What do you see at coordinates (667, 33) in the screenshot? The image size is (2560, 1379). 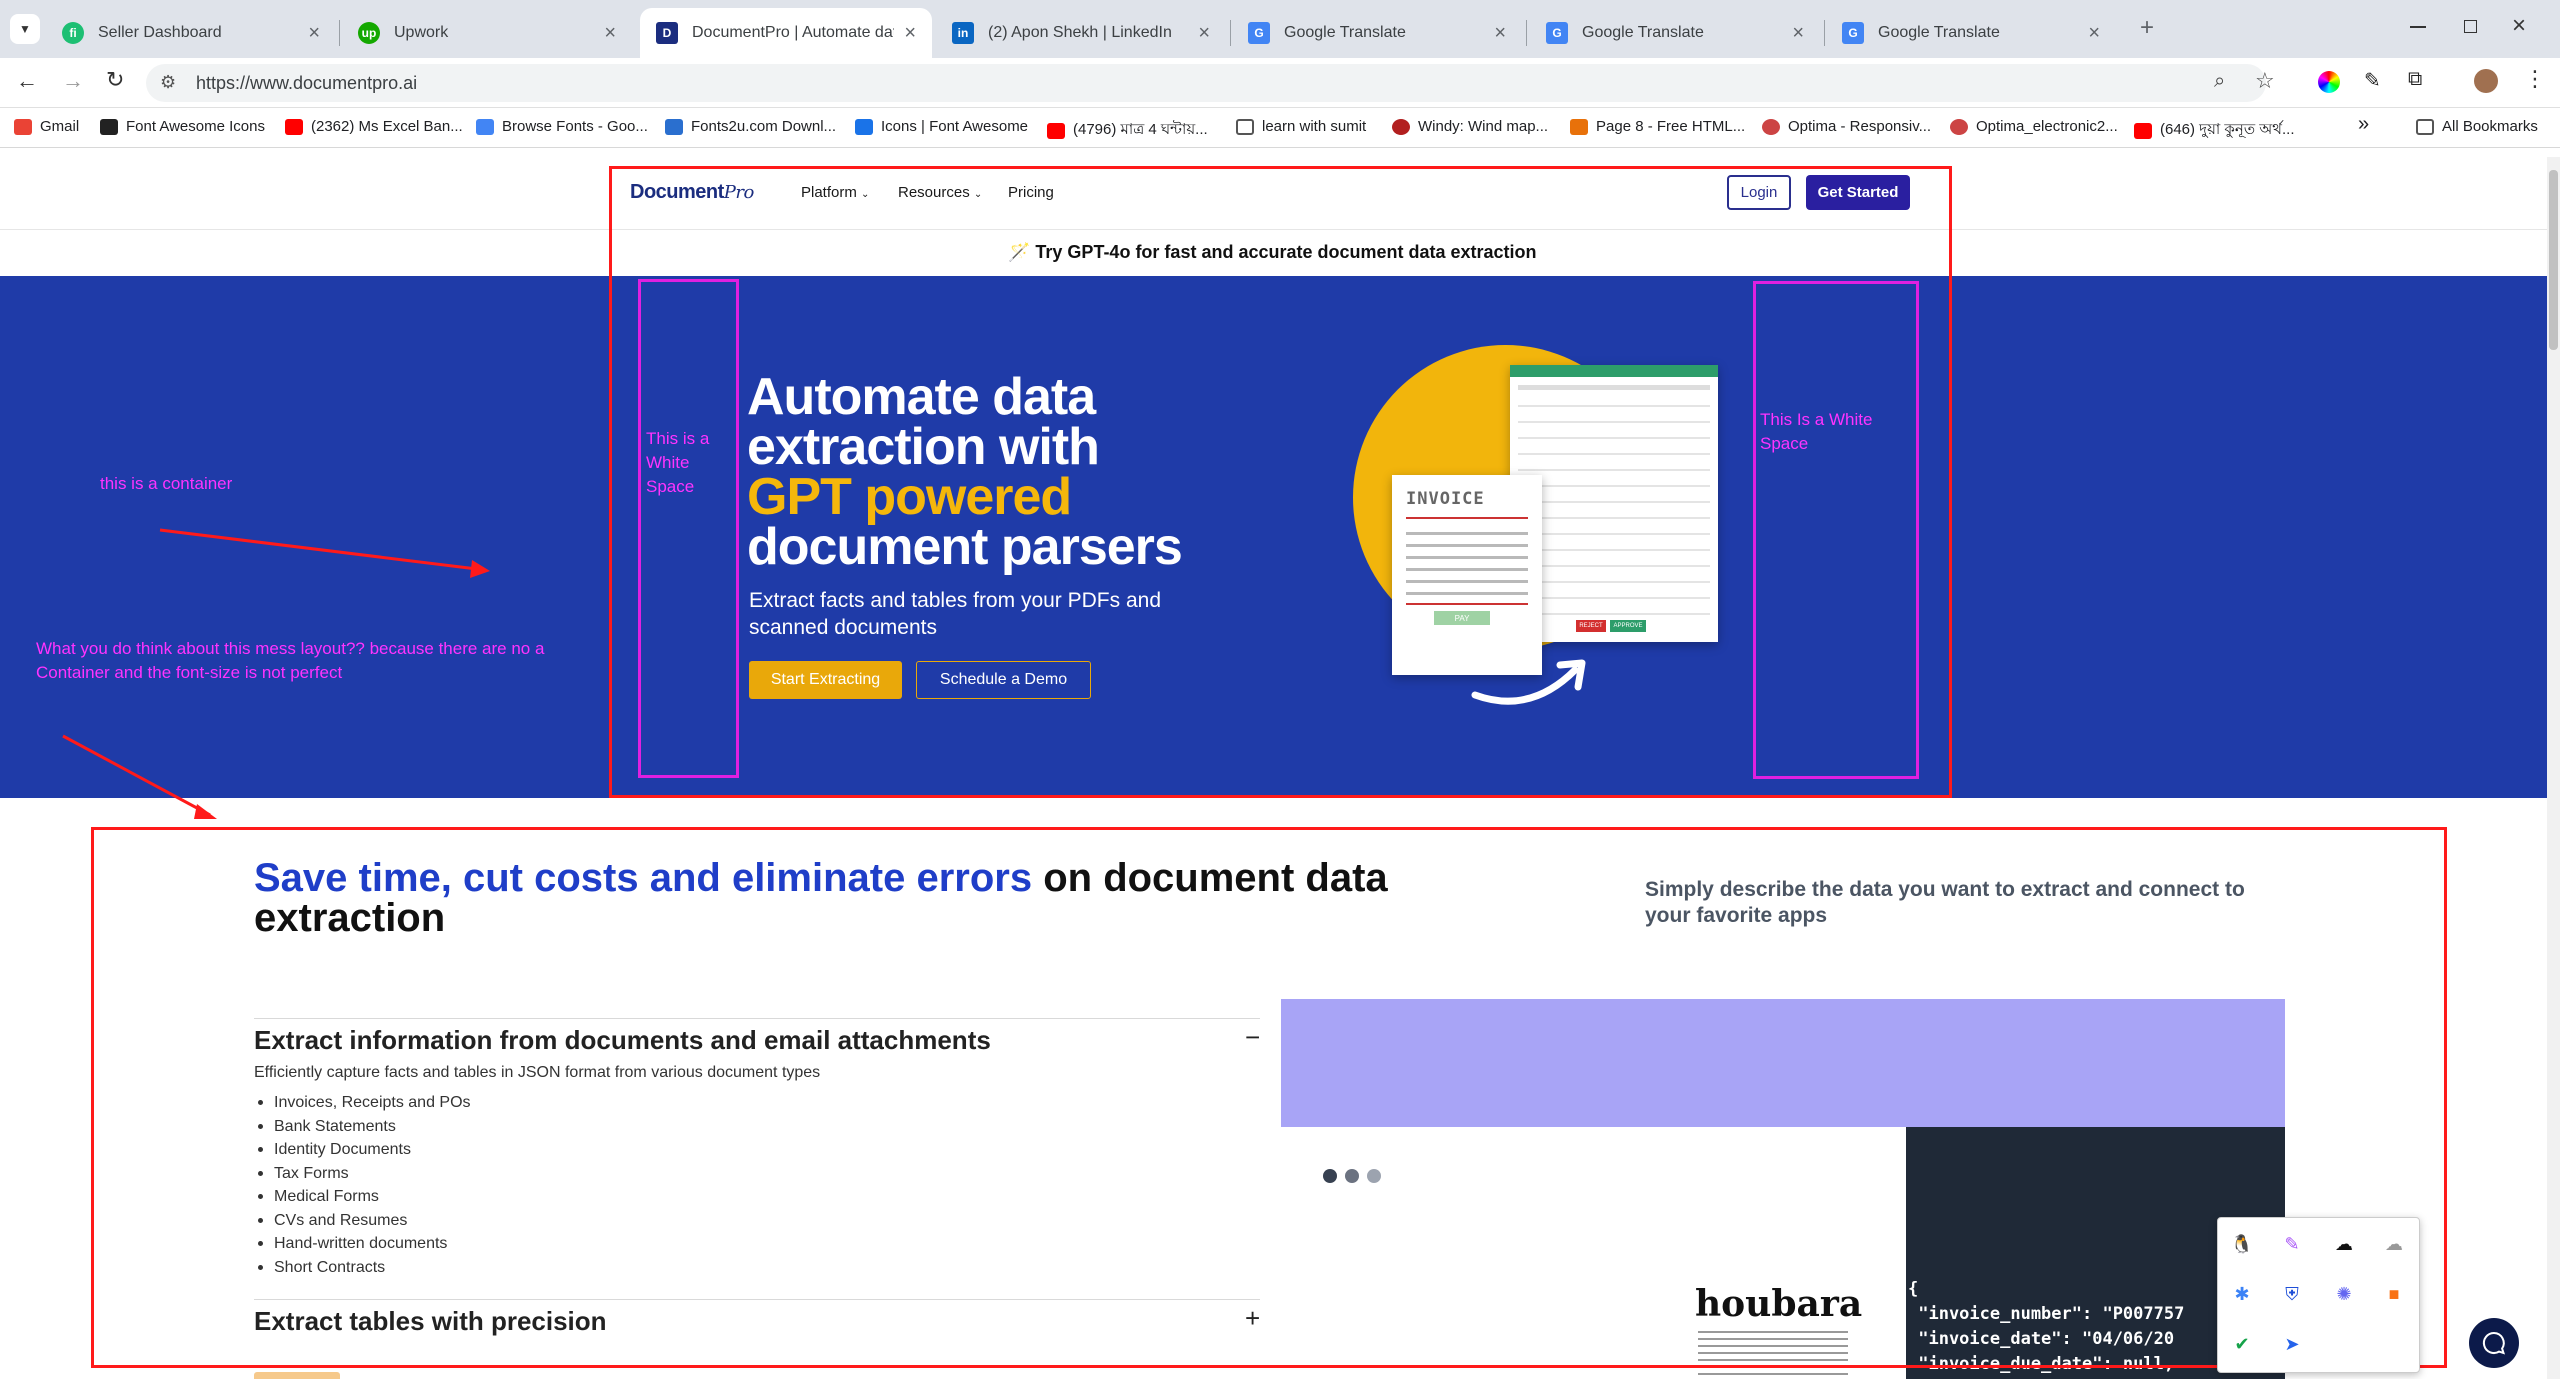 I see `documentpro-icon: D` at bounding box center [667, 33].